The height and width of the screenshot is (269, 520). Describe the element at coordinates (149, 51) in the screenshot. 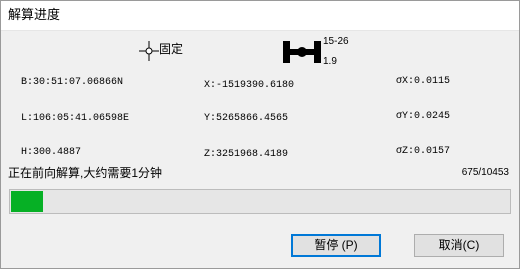

I see `crosshair-icon` at that location.